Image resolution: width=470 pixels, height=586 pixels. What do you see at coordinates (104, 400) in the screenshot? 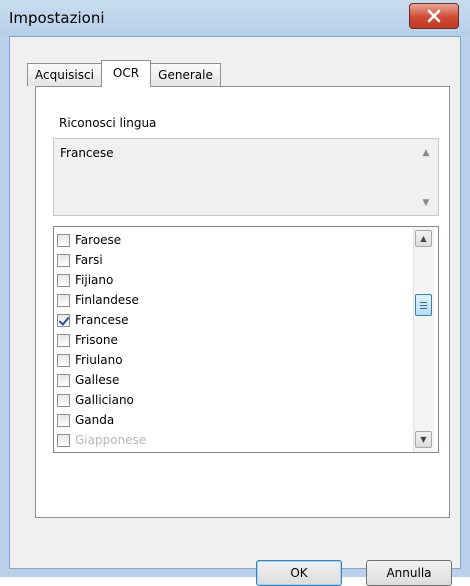
I see `language-label: Galliciano` at bounding box center [104, 400].